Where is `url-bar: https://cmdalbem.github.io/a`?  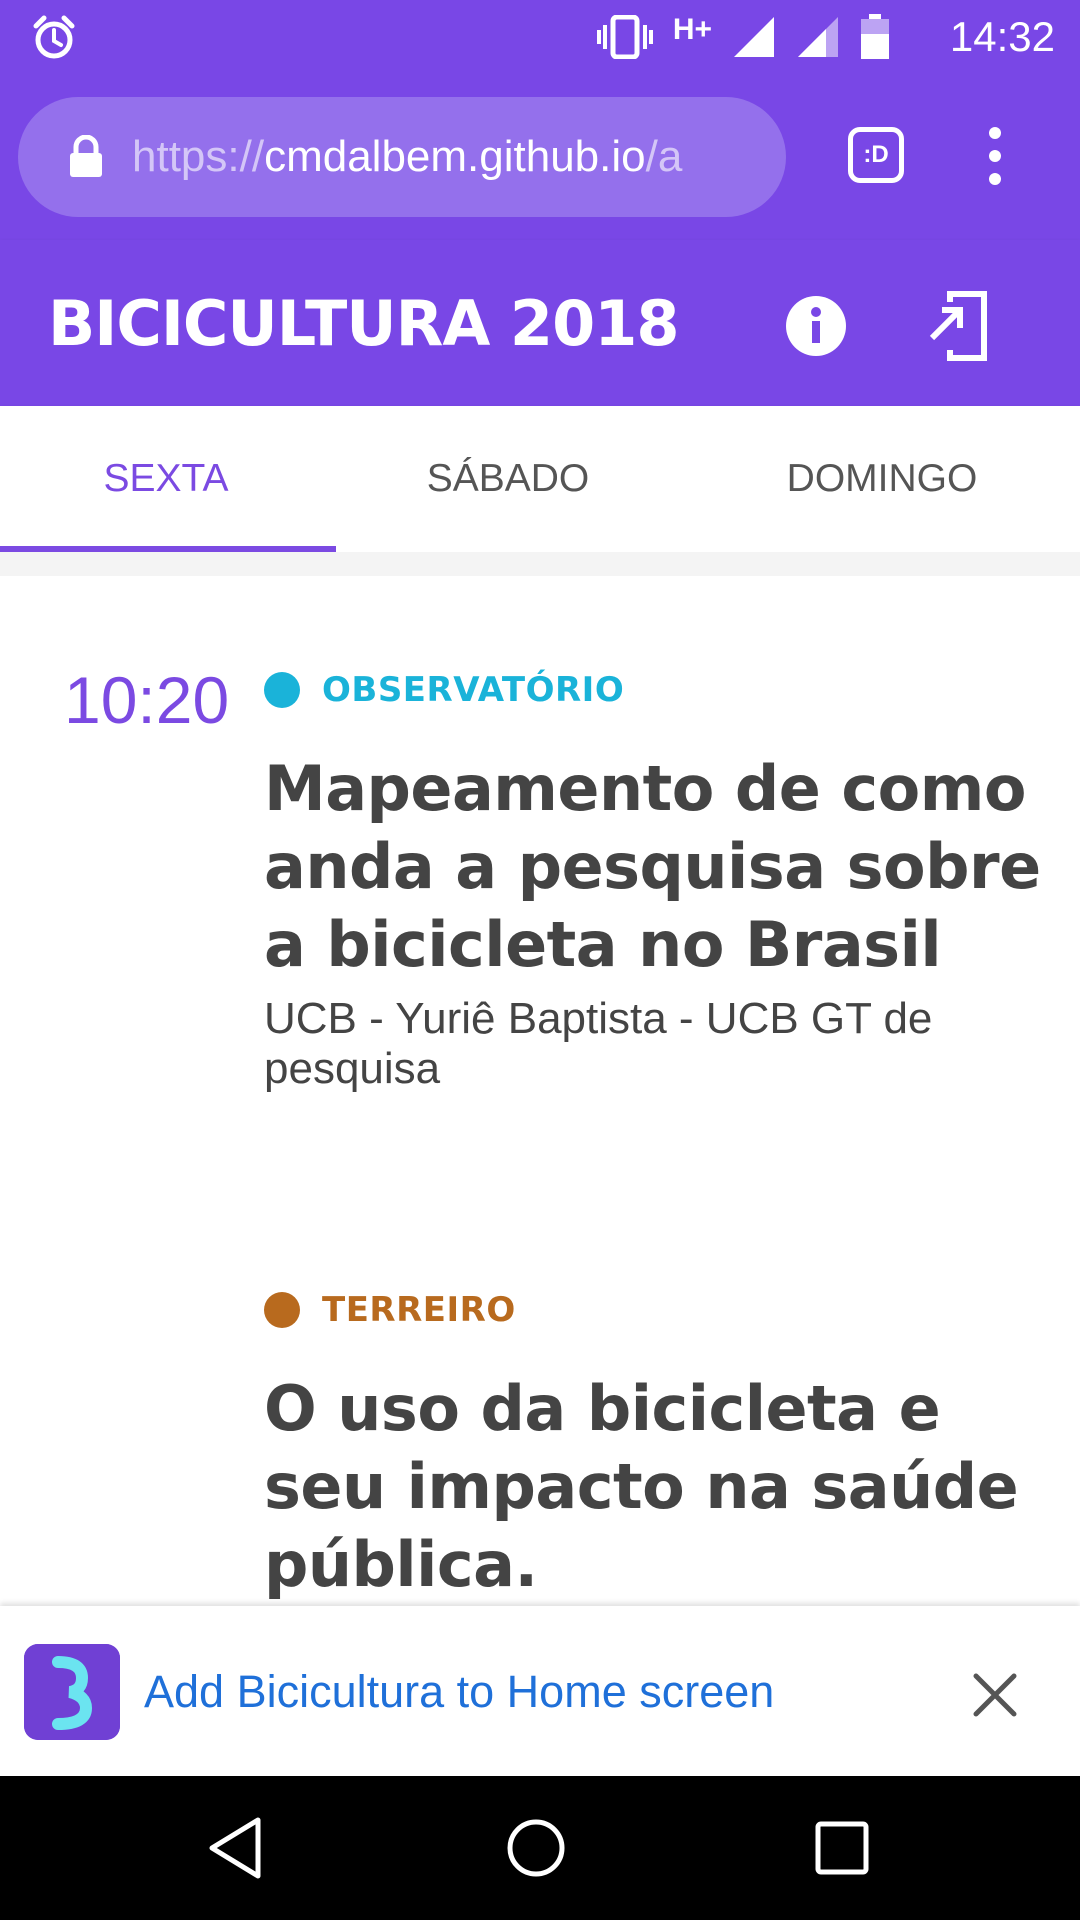 url-bar: https://cmdalbem.github.io/a is located at coordinates (402, 157).